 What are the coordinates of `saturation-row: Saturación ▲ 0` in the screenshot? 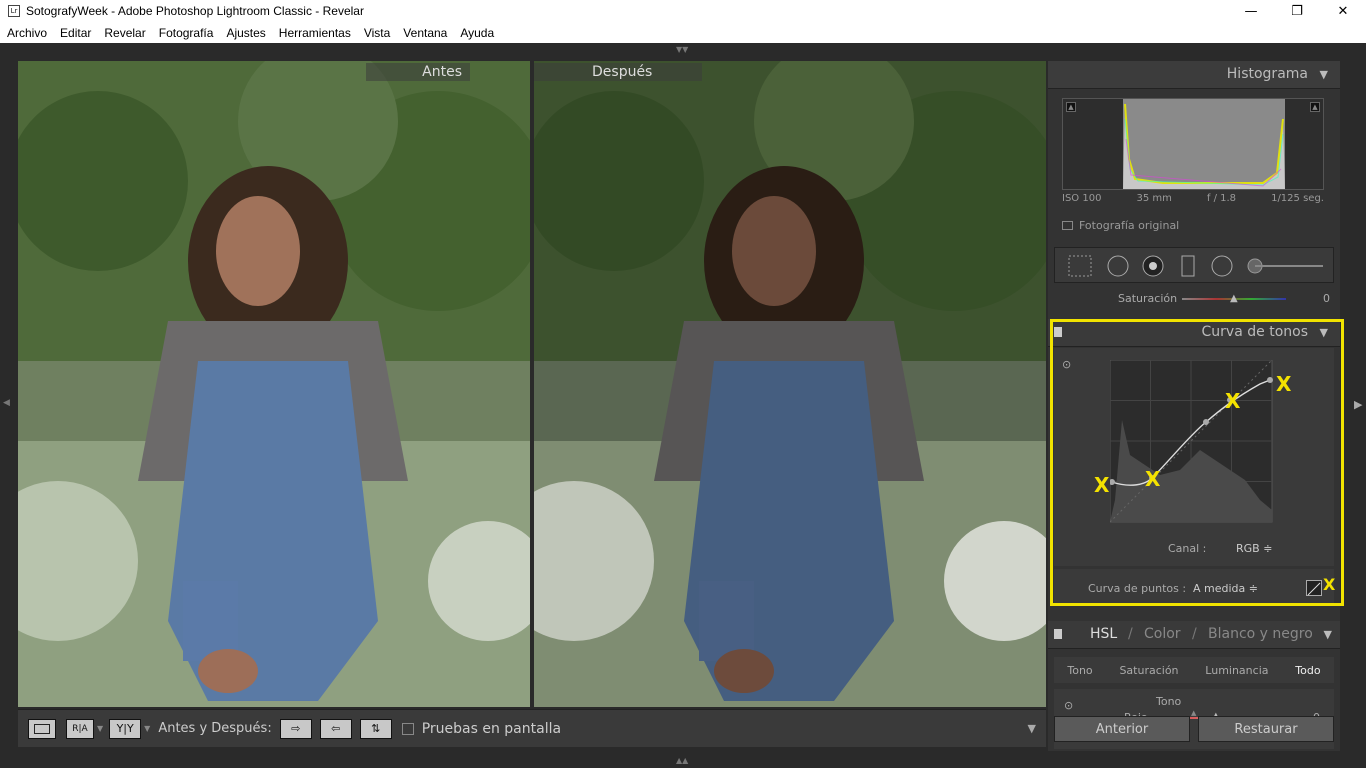 It's located at (1194, 299).